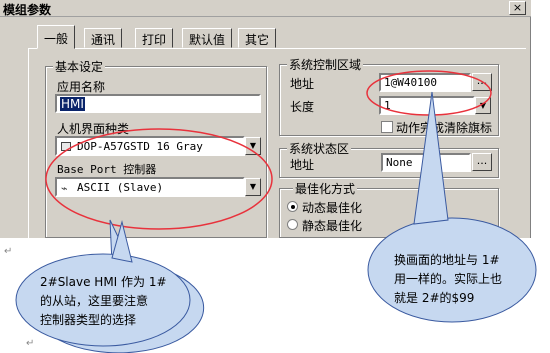  I want to click on callout-right-line-1: 换画面的地址与 1#, so click(447, 260).